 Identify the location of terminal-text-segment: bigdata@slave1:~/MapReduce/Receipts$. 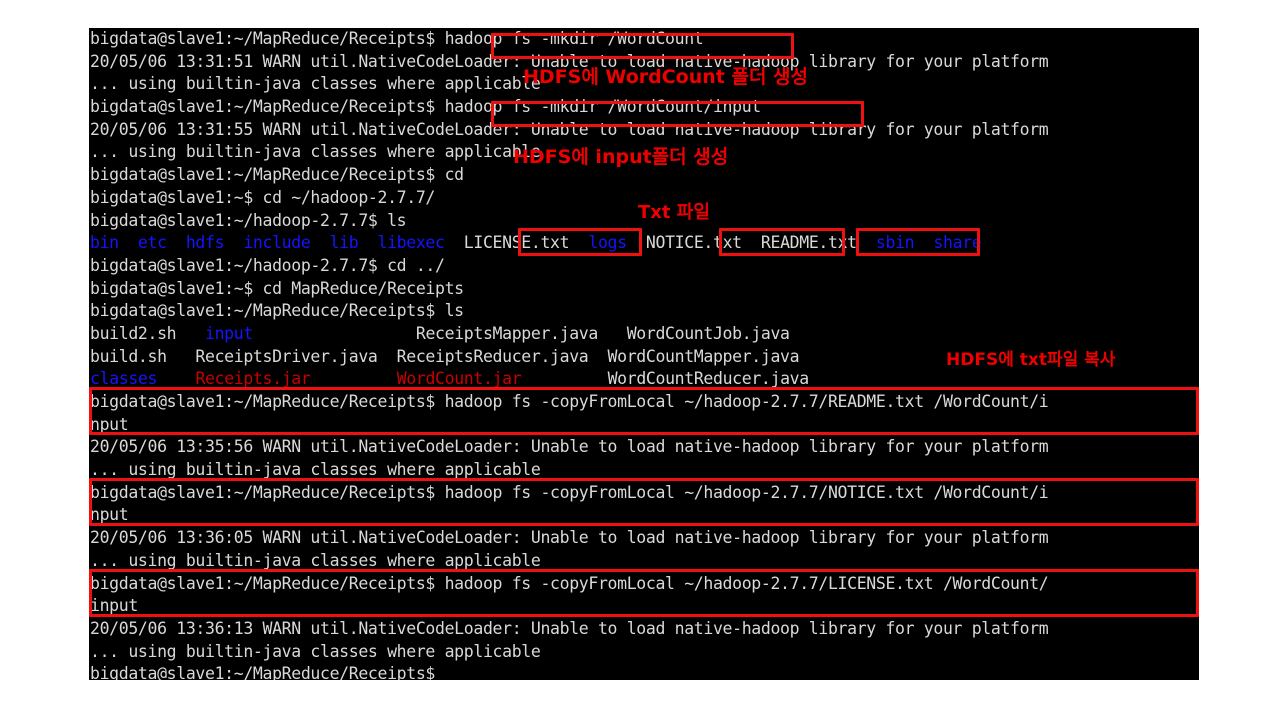
(263, 672).